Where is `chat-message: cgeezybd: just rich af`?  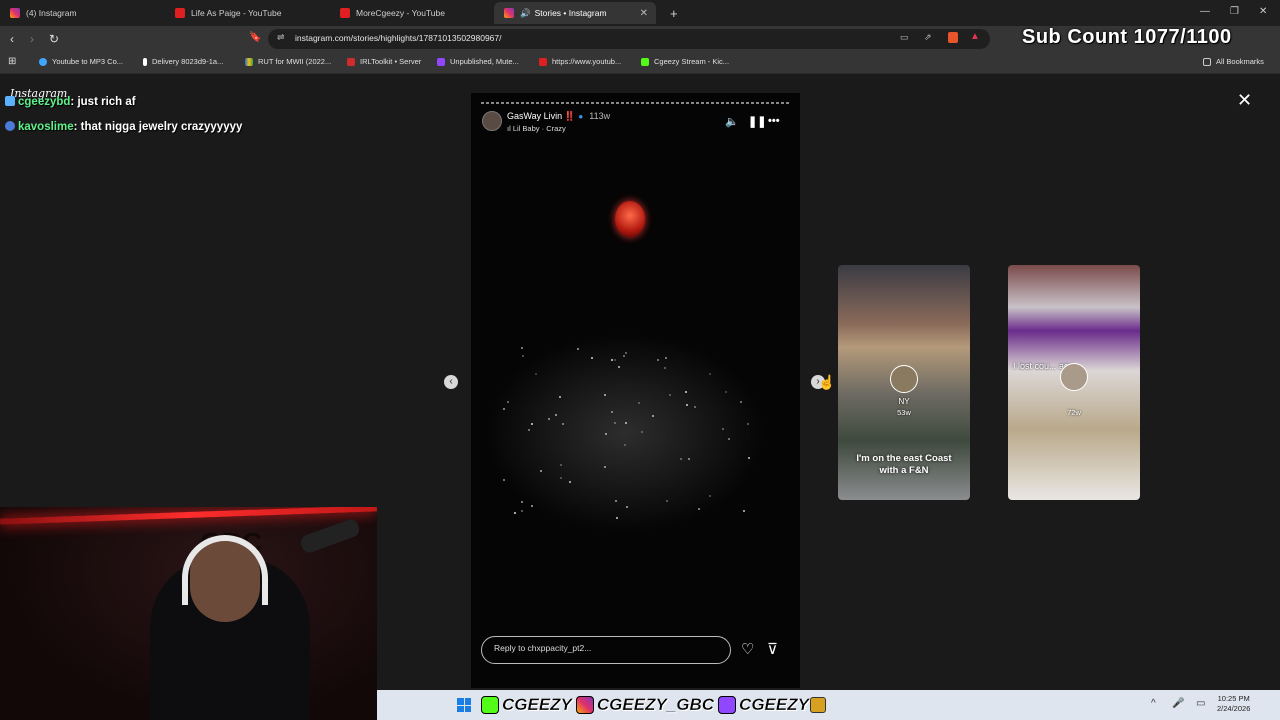 chat-message: cgeezybd: just rich af is located at coordinates (70, 102).